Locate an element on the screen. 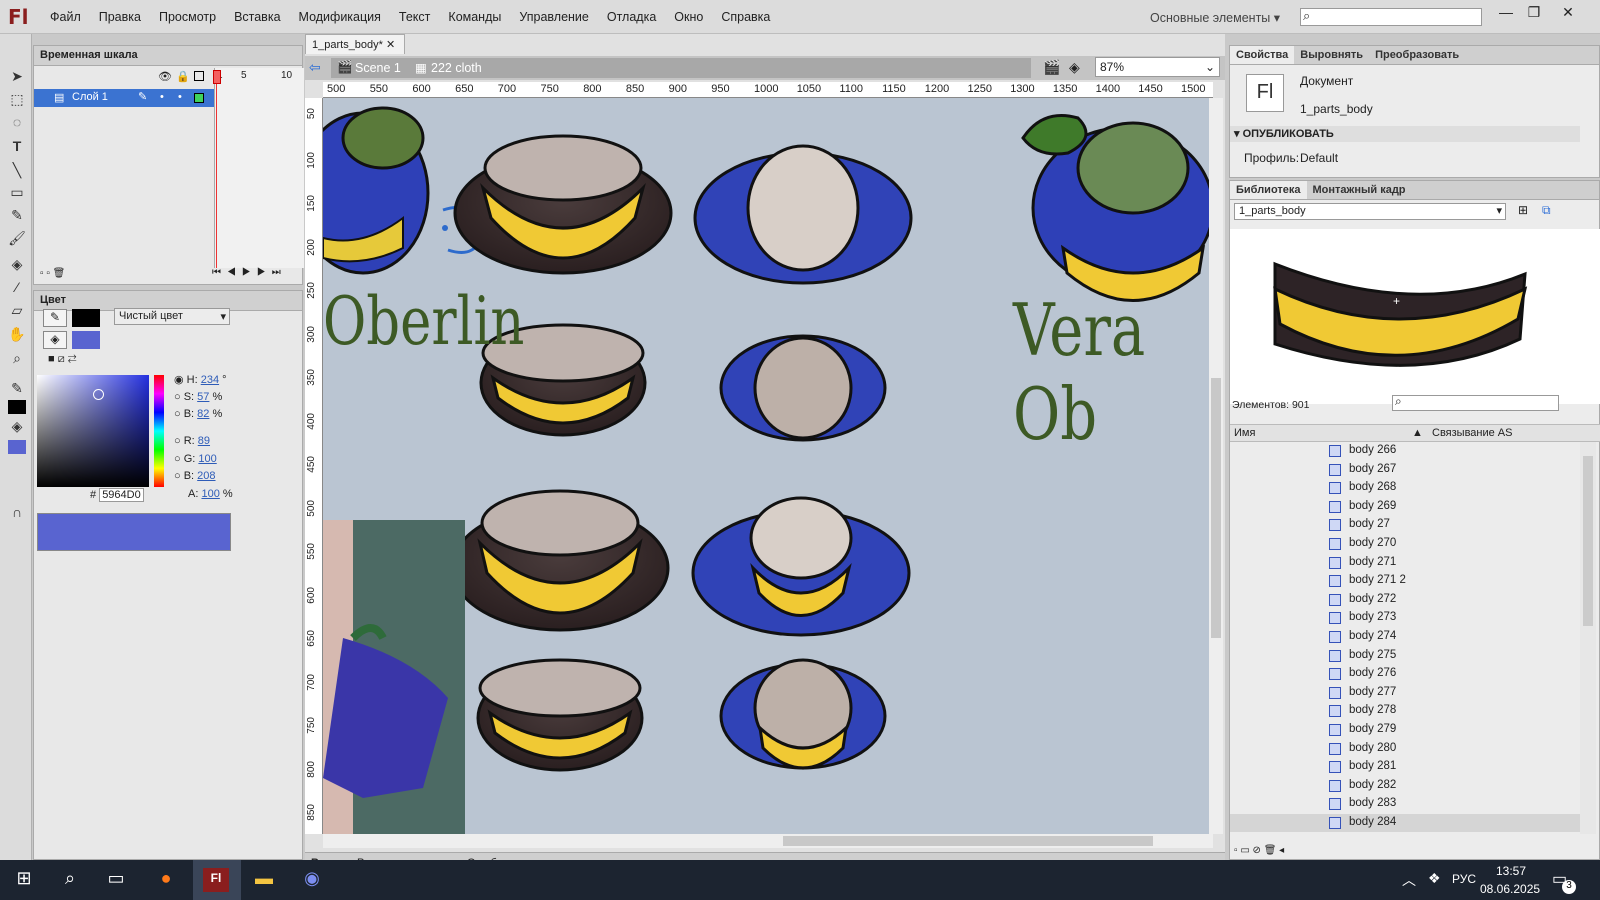 The height and width of the screenshot is (900, 1600). menu-help: Справка is located at coordinates (745, 17).